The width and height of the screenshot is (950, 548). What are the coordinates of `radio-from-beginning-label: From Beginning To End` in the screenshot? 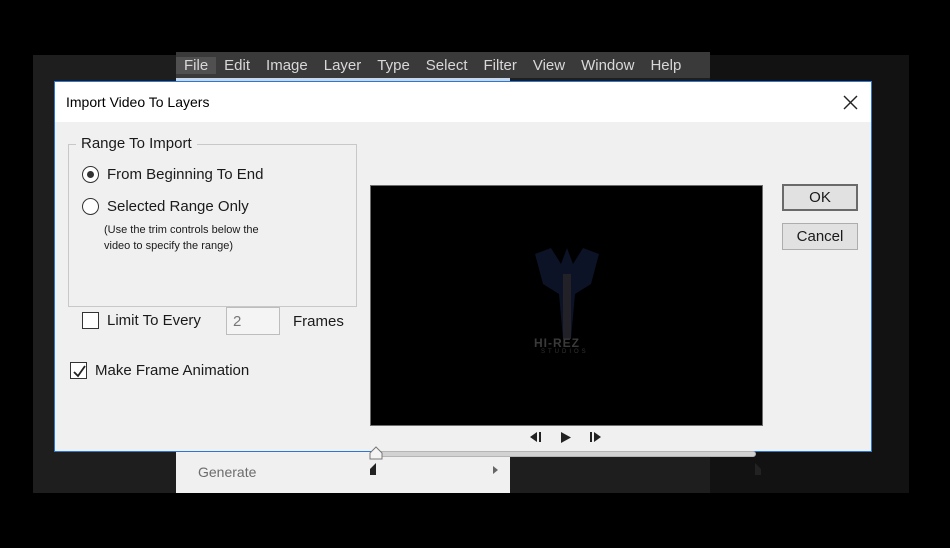 It's located at (185, 174).